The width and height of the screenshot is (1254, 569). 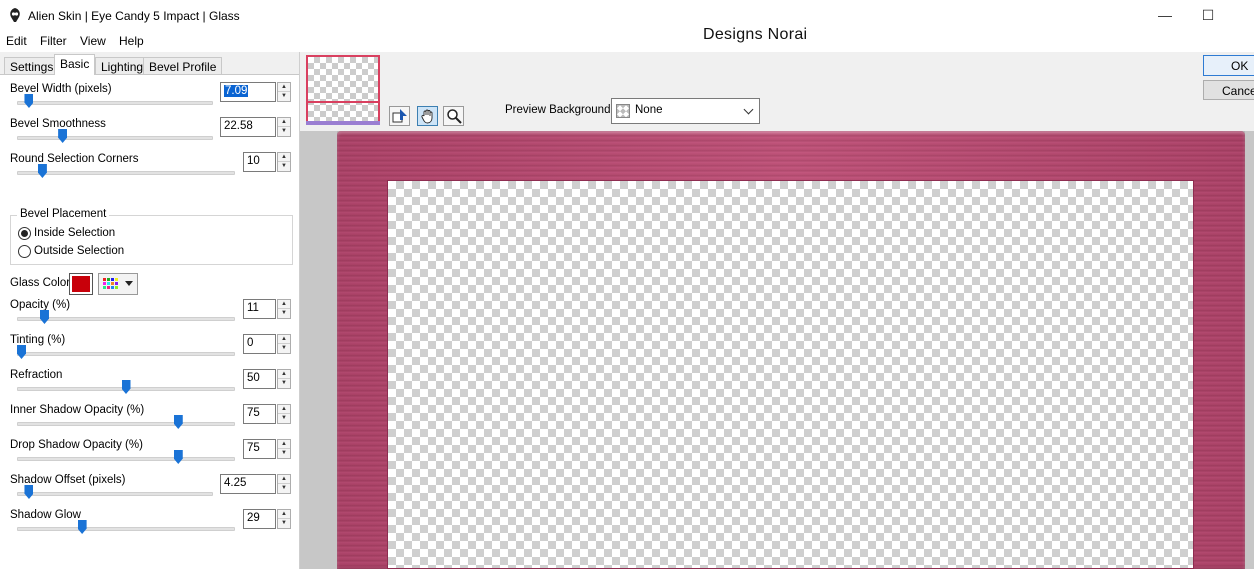 I want to click on shadow-offset-label: Shadow Offset (pixels), so click(x=68, y=480).